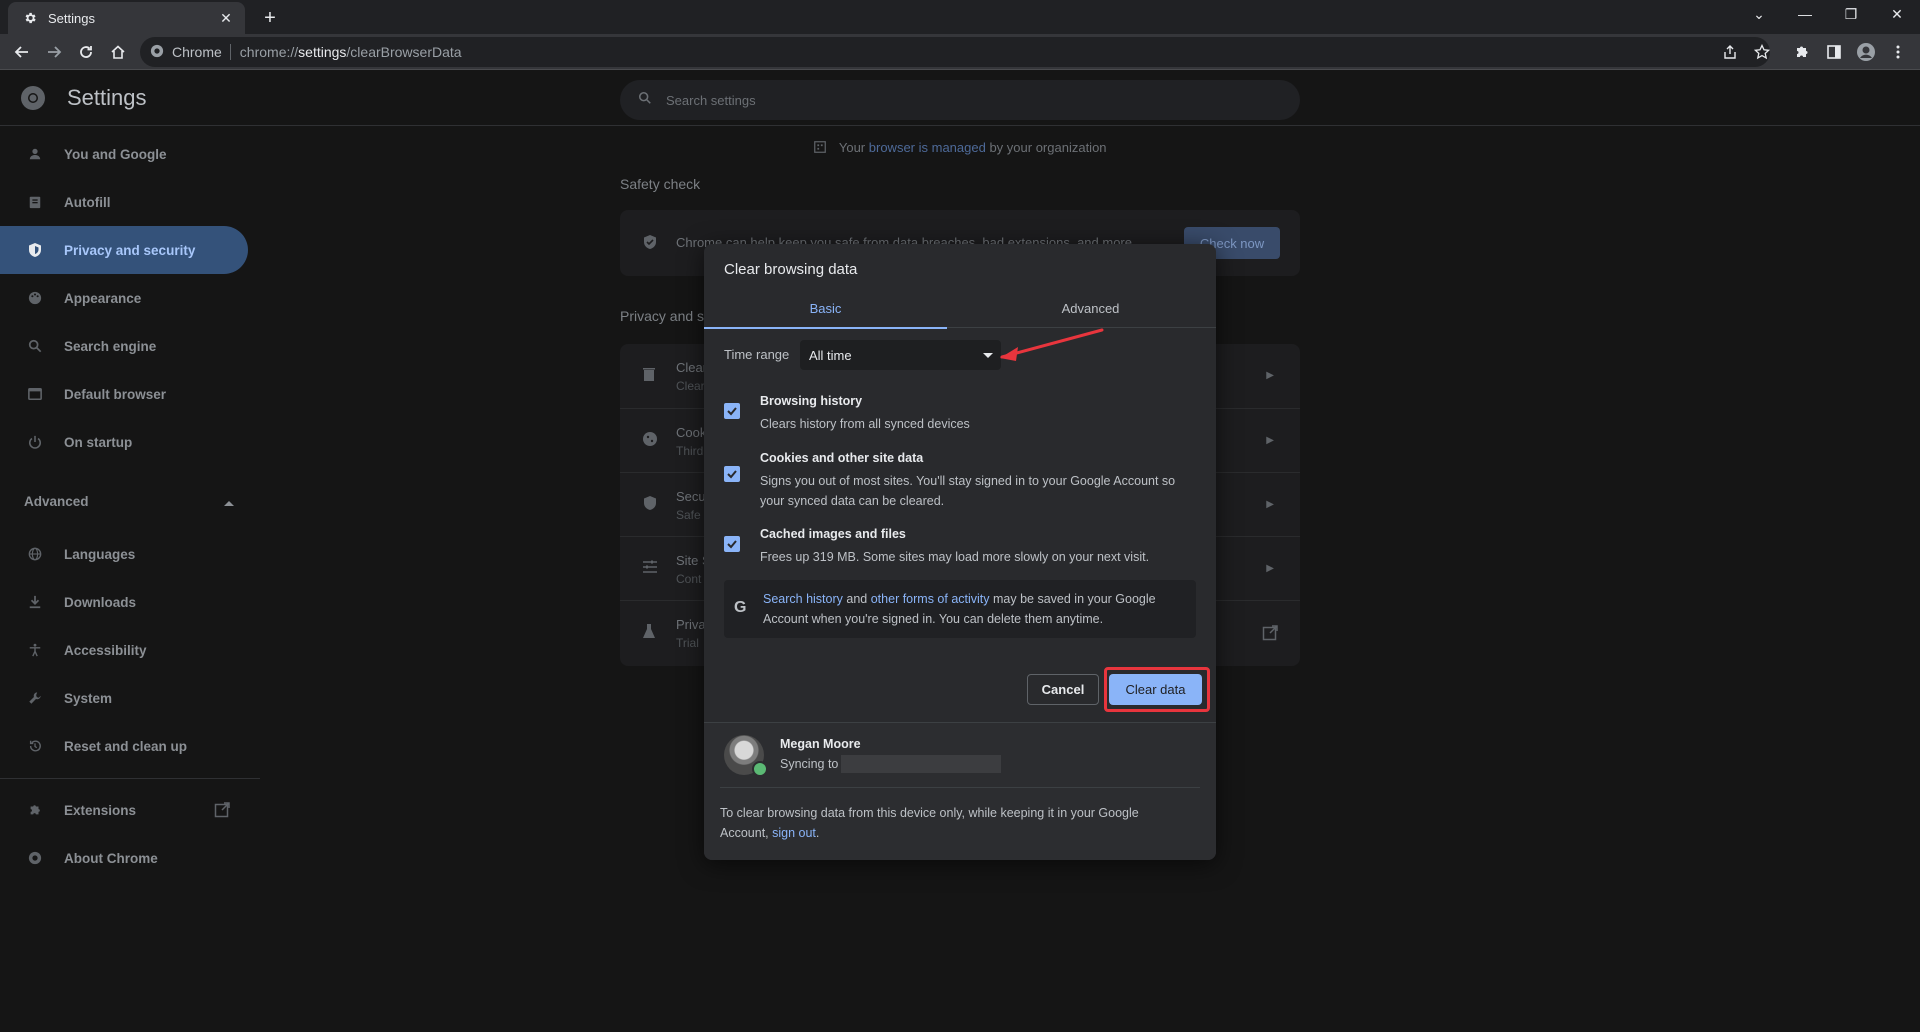  Describe the element at coordinates (1759, 14) in the screenshot. I see `tab-search-icon: ⌄` at that location.